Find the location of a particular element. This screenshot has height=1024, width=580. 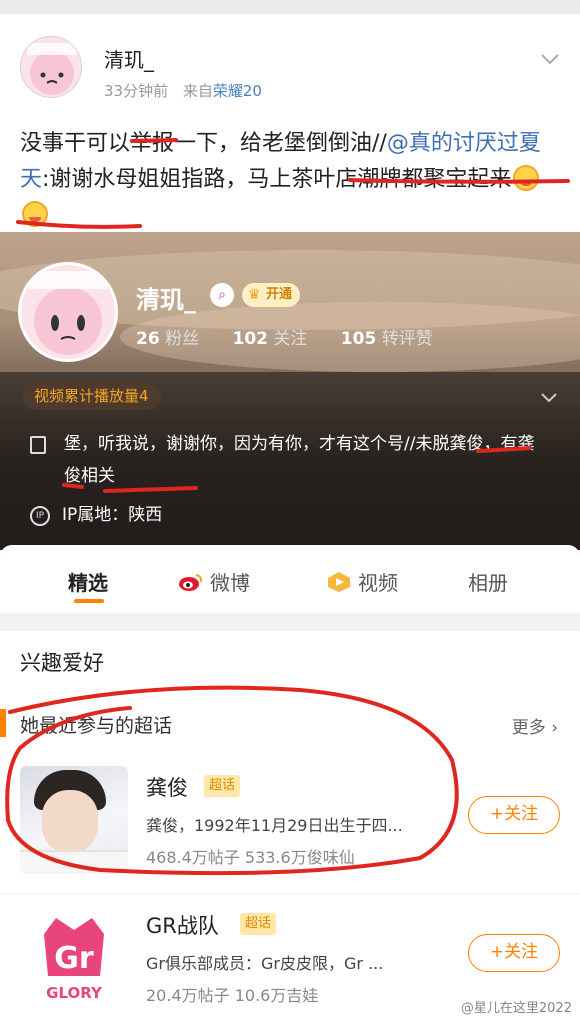

document-icon is located at coordinates (38, 445).